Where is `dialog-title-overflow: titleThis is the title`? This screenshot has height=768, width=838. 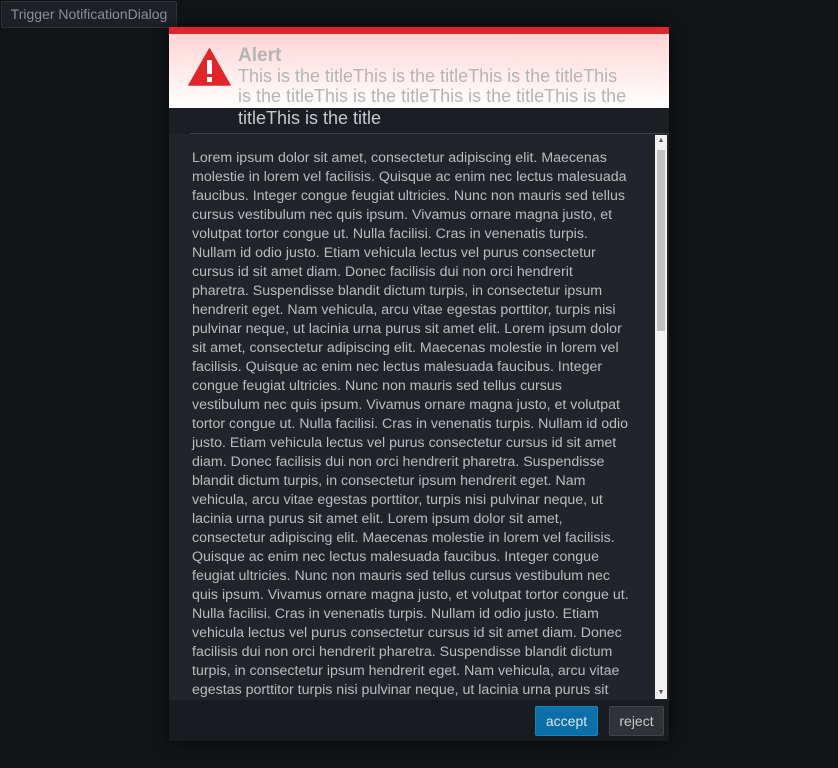 dialog-title-overflow: titleThis is the title is located at coordinates (310, 118).